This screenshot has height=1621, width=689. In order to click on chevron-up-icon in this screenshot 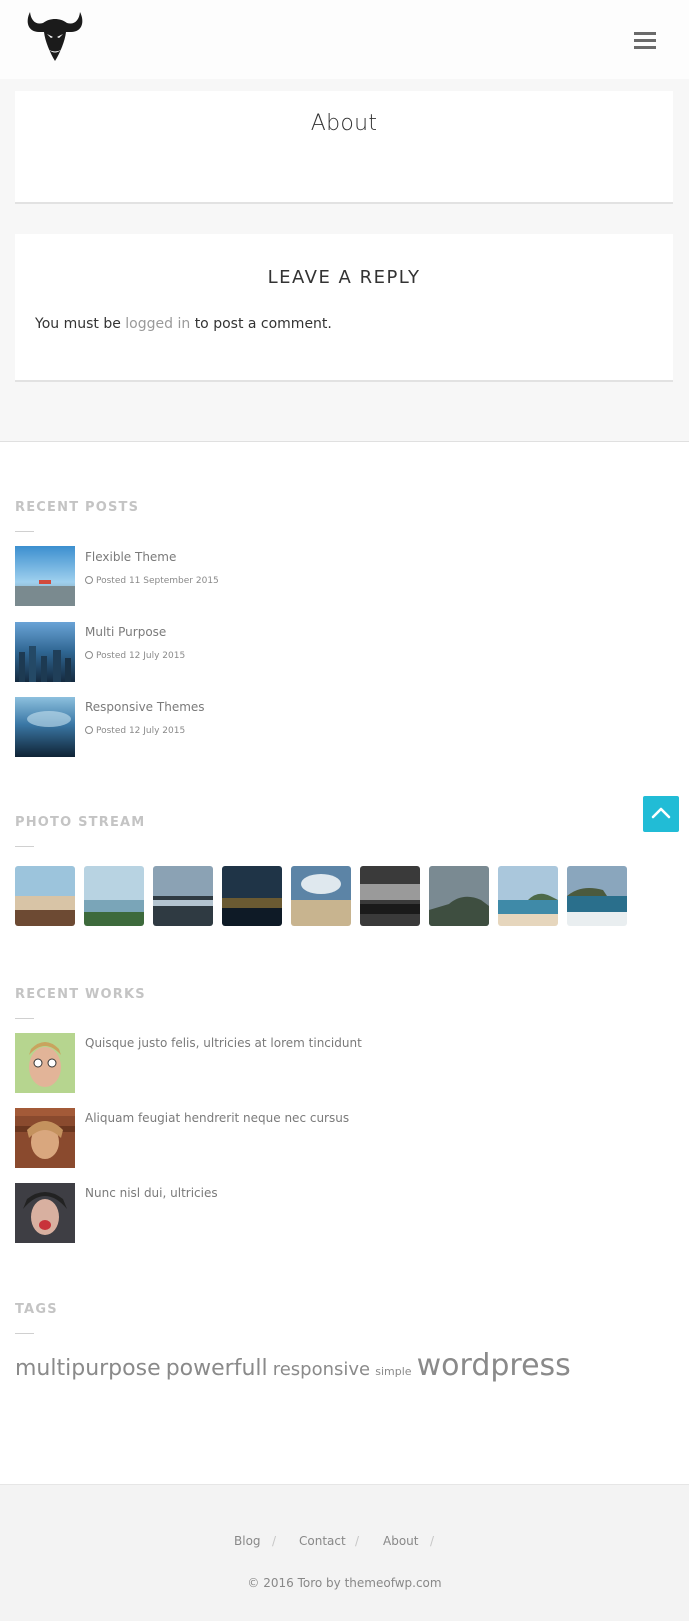, I will do `click(661, 813)`.